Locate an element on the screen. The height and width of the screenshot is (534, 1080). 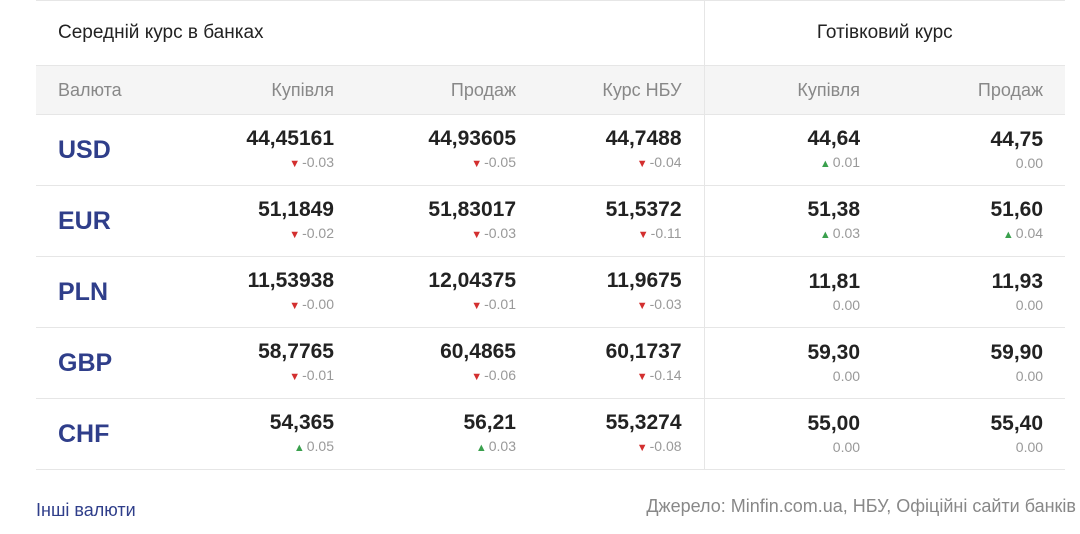
rate-cell-buy: 11,53938 ▼ -0.00 is located at coordinates (271, 292).